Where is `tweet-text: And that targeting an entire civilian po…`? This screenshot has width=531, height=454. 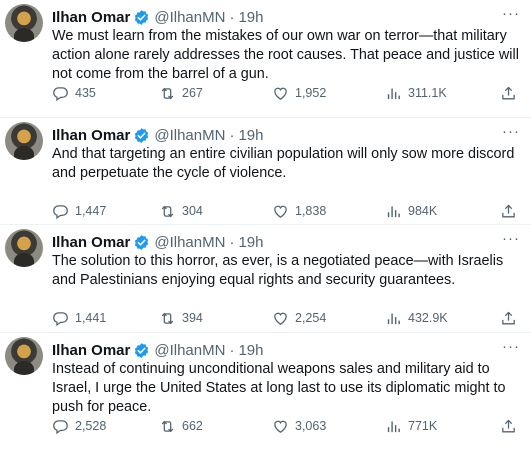
tweet-text: And that targeting an entire civilian po… is located at coordinates (283, 163).